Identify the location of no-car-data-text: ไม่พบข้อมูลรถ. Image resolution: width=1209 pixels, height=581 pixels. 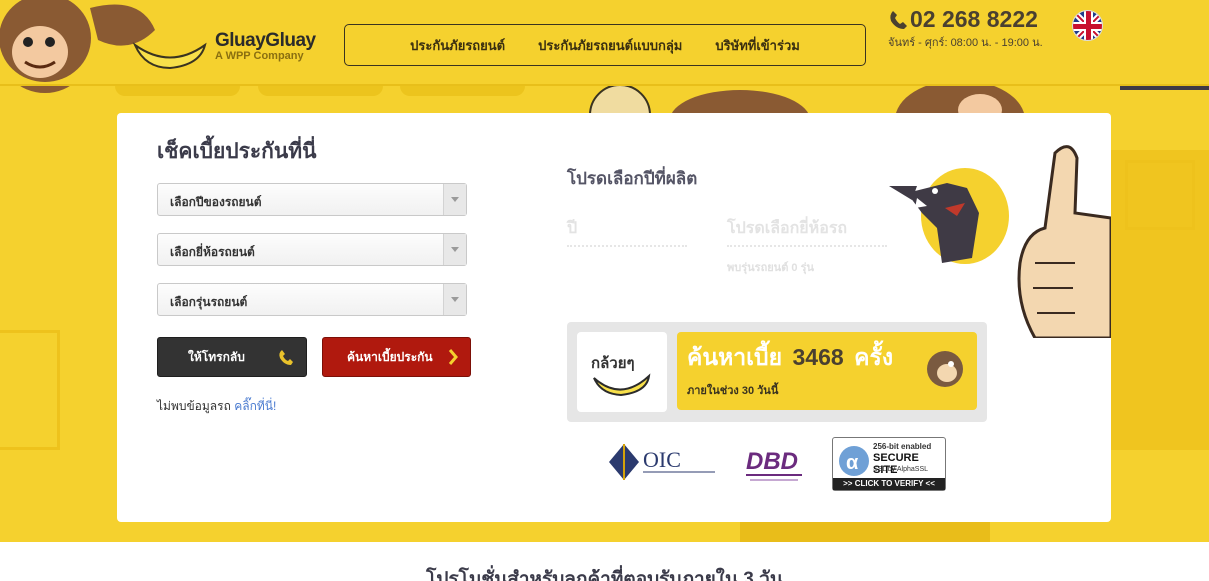
(194, 406).